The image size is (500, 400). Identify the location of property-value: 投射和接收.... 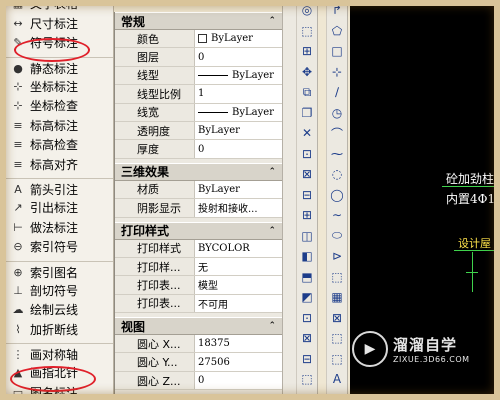
(238, 208).